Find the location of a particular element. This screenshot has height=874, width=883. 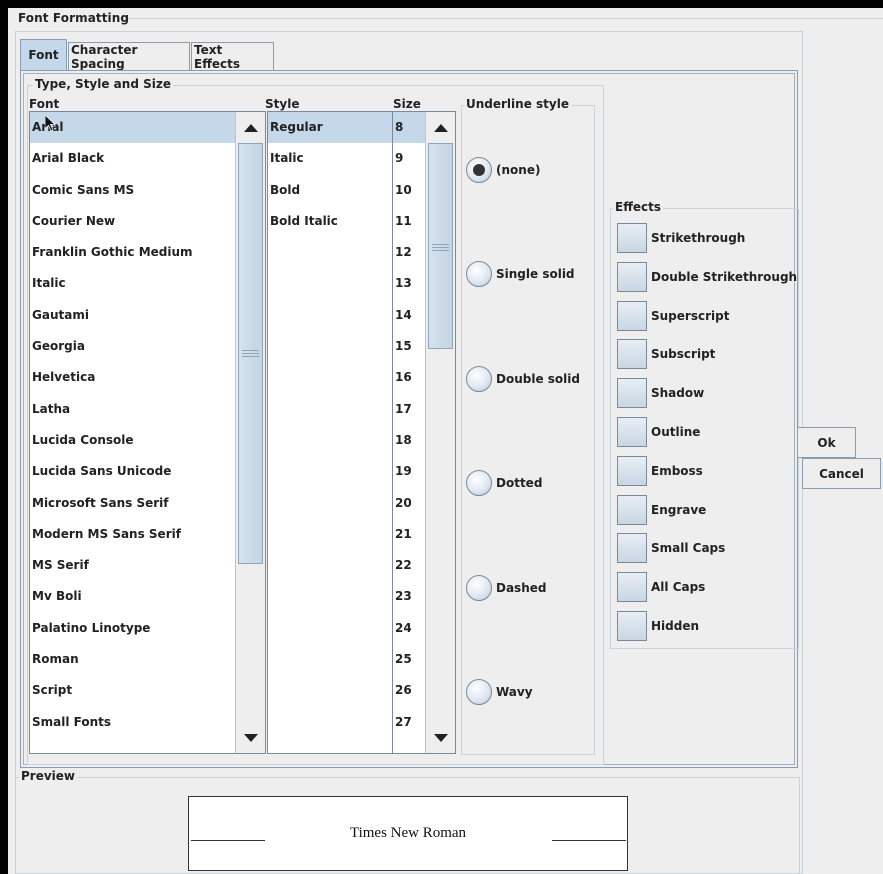

font-list-item: Modern MS Sans Serif is located at coordinates (147, 534).